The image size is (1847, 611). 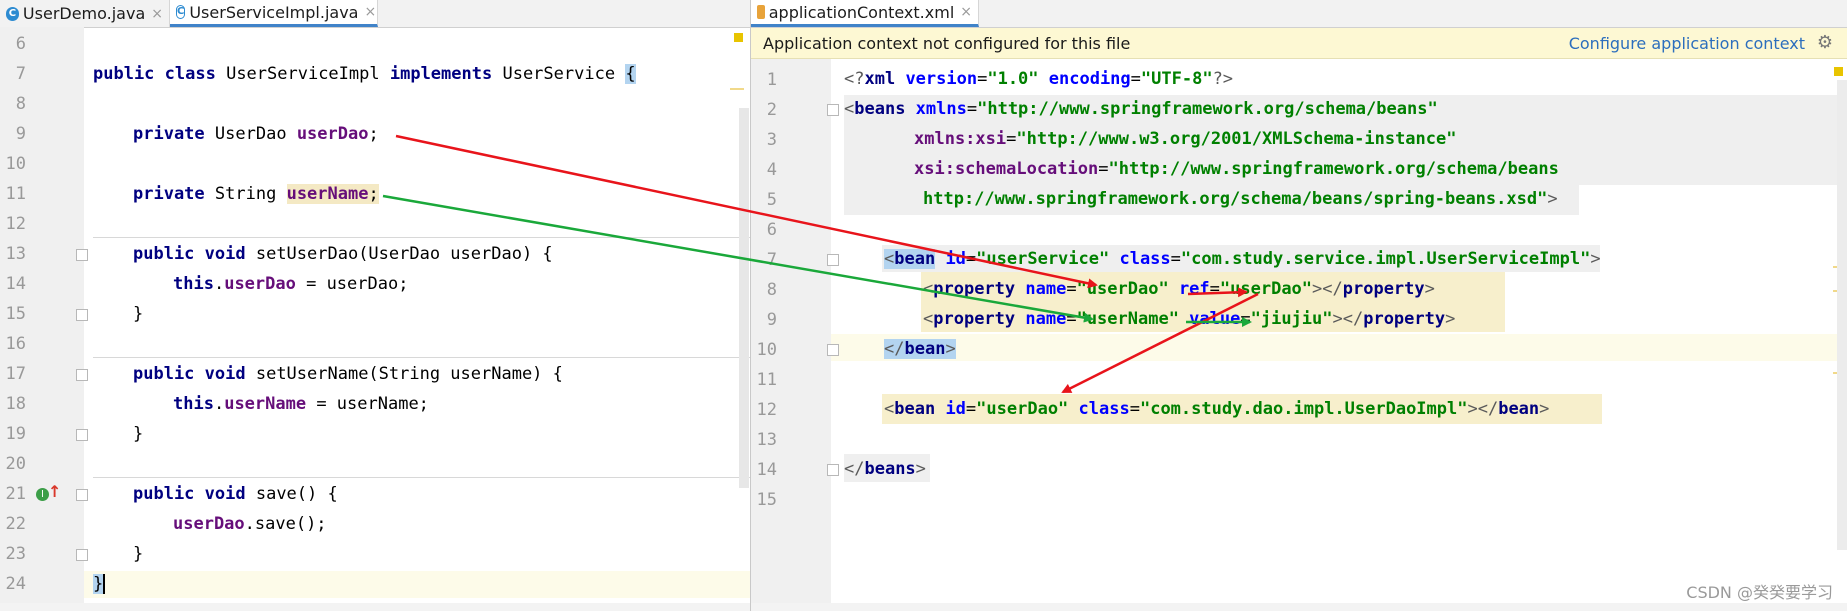 What do you see at coordinates (915, 259) in the screenshot?
I see `tag-name: bean` at bounding box center [915, 259].